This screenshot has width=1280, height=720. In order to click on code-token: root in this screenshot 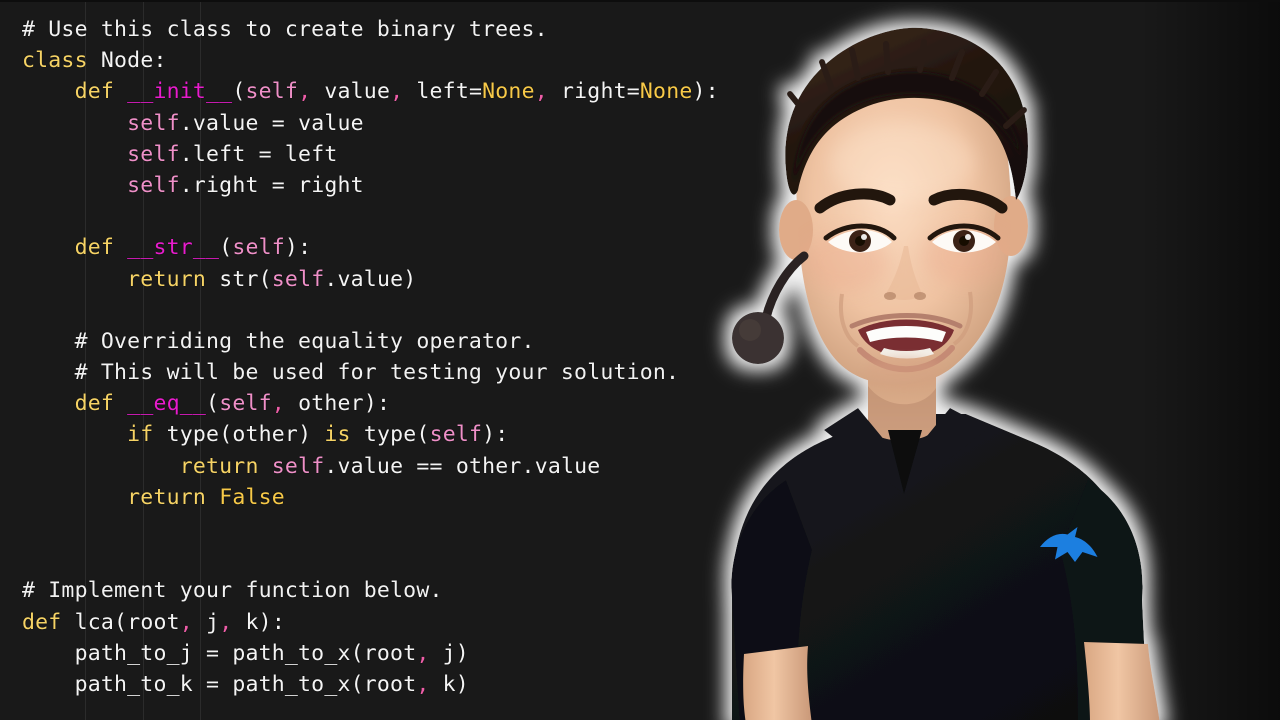, I will do `click(153, 622)`.